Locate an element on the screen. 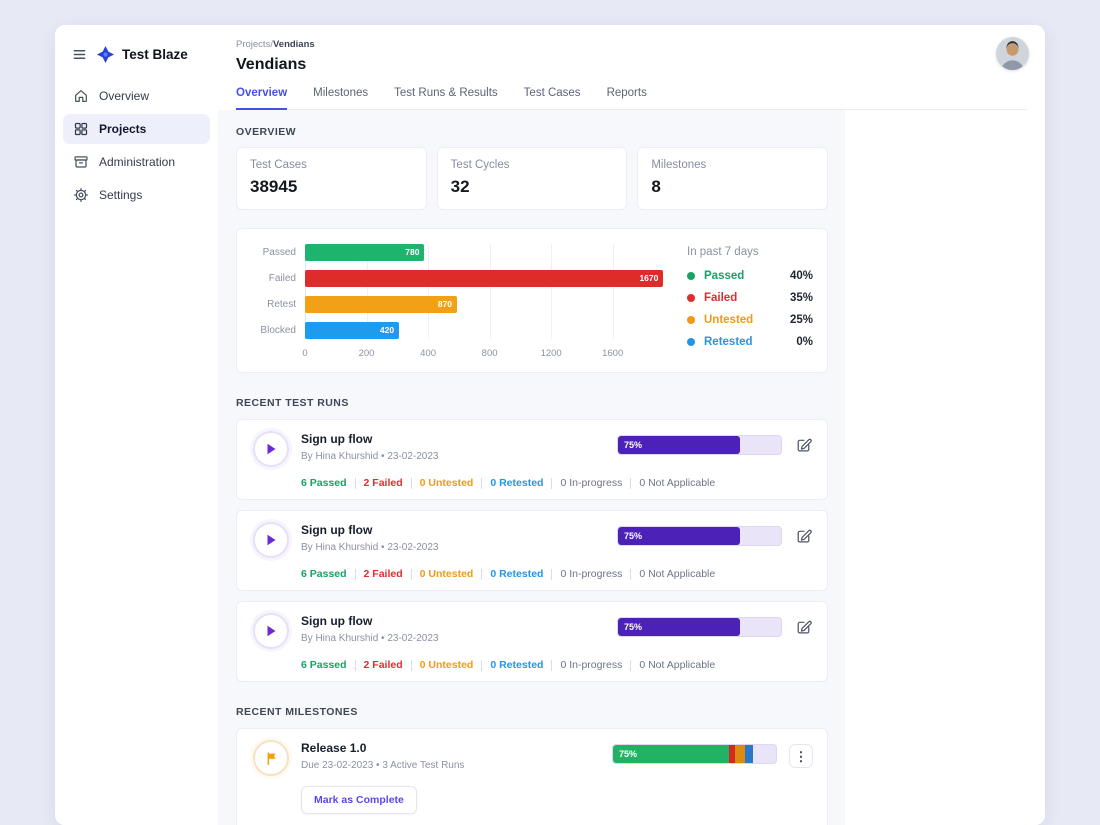  breadcrumb-path: Projects/ is located at coordinates (254, 44).